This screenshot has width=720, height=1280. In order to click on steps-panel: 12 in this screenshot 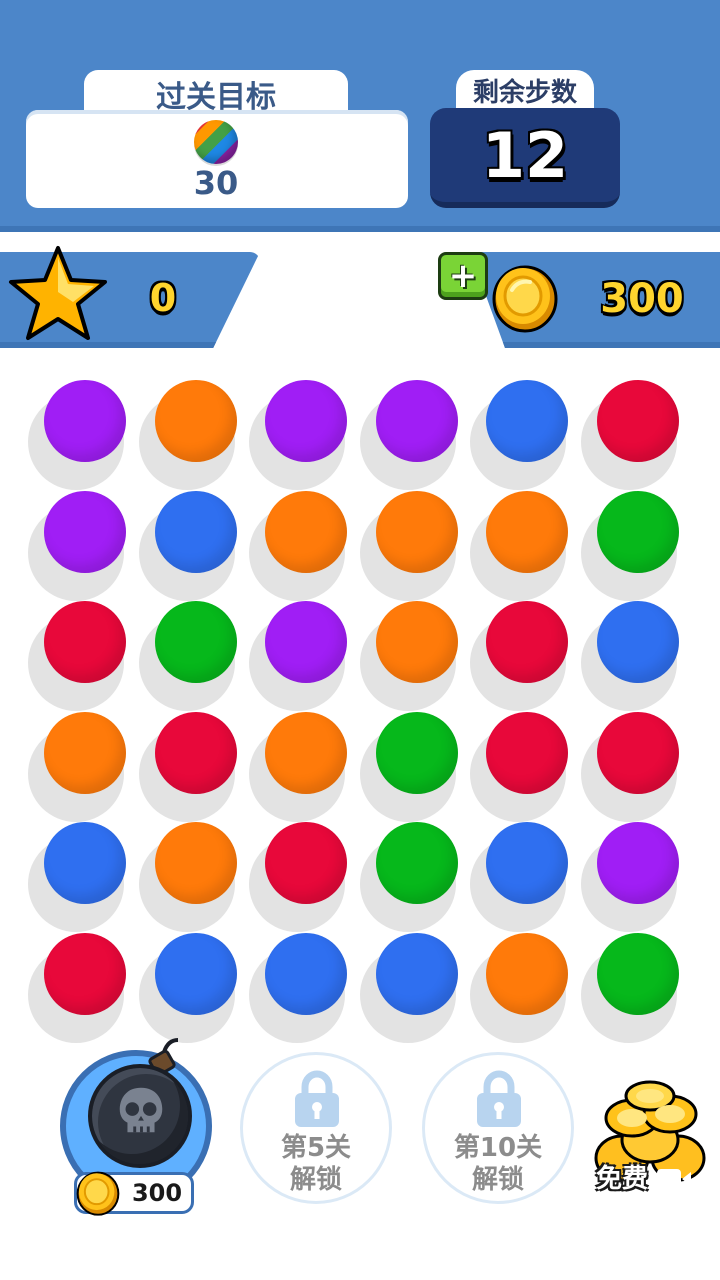, I will do `click(525, 158)`.